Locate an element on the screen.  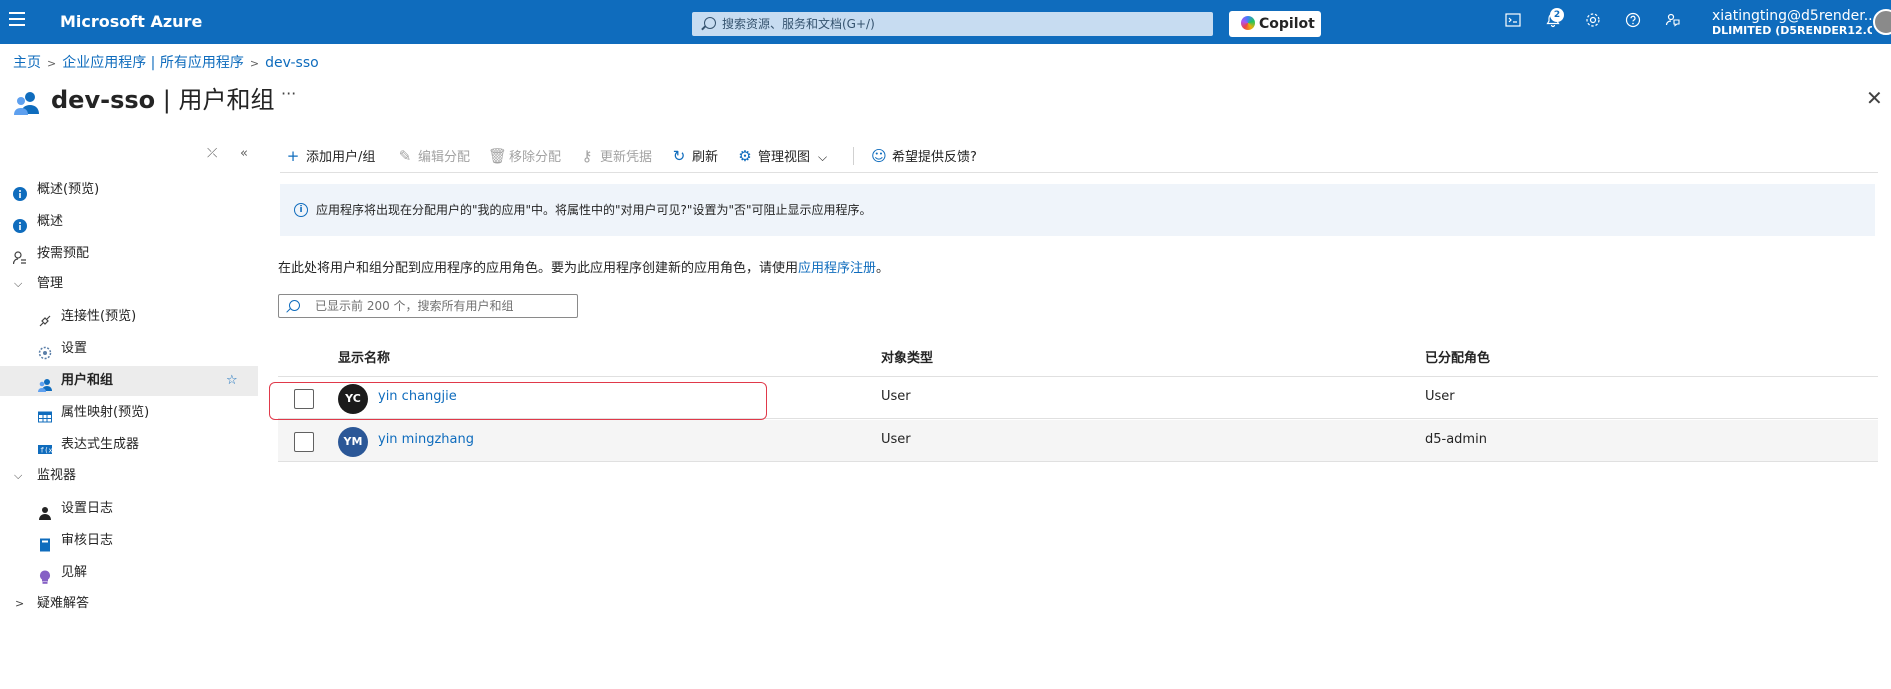
gear-icon: ⚙ is located at coordinates (745, 156).